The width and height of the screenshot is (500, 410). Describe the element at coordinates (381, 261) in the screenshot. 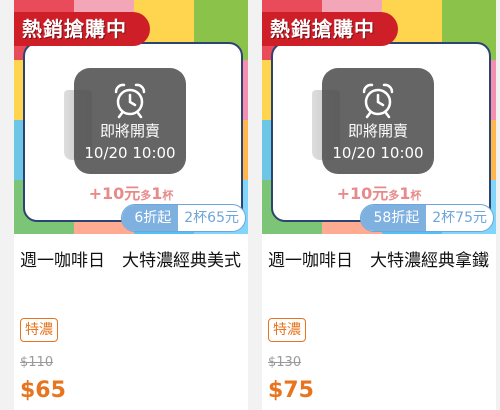

I see `product-title: 週一咖啡日 大特濃經典拿鐵` at that location.